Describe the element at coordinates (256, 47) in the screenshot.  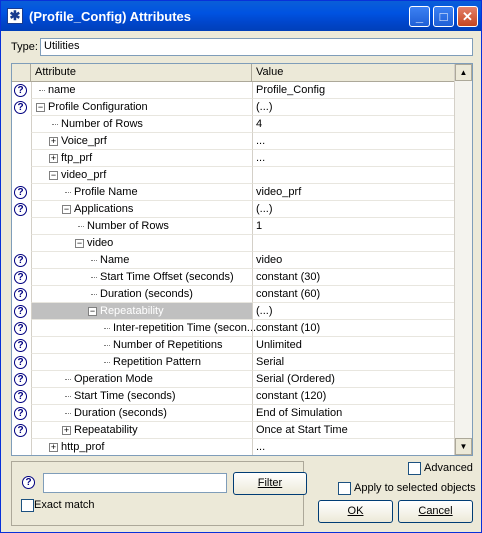
I see `type-field: Utilities` at that location.